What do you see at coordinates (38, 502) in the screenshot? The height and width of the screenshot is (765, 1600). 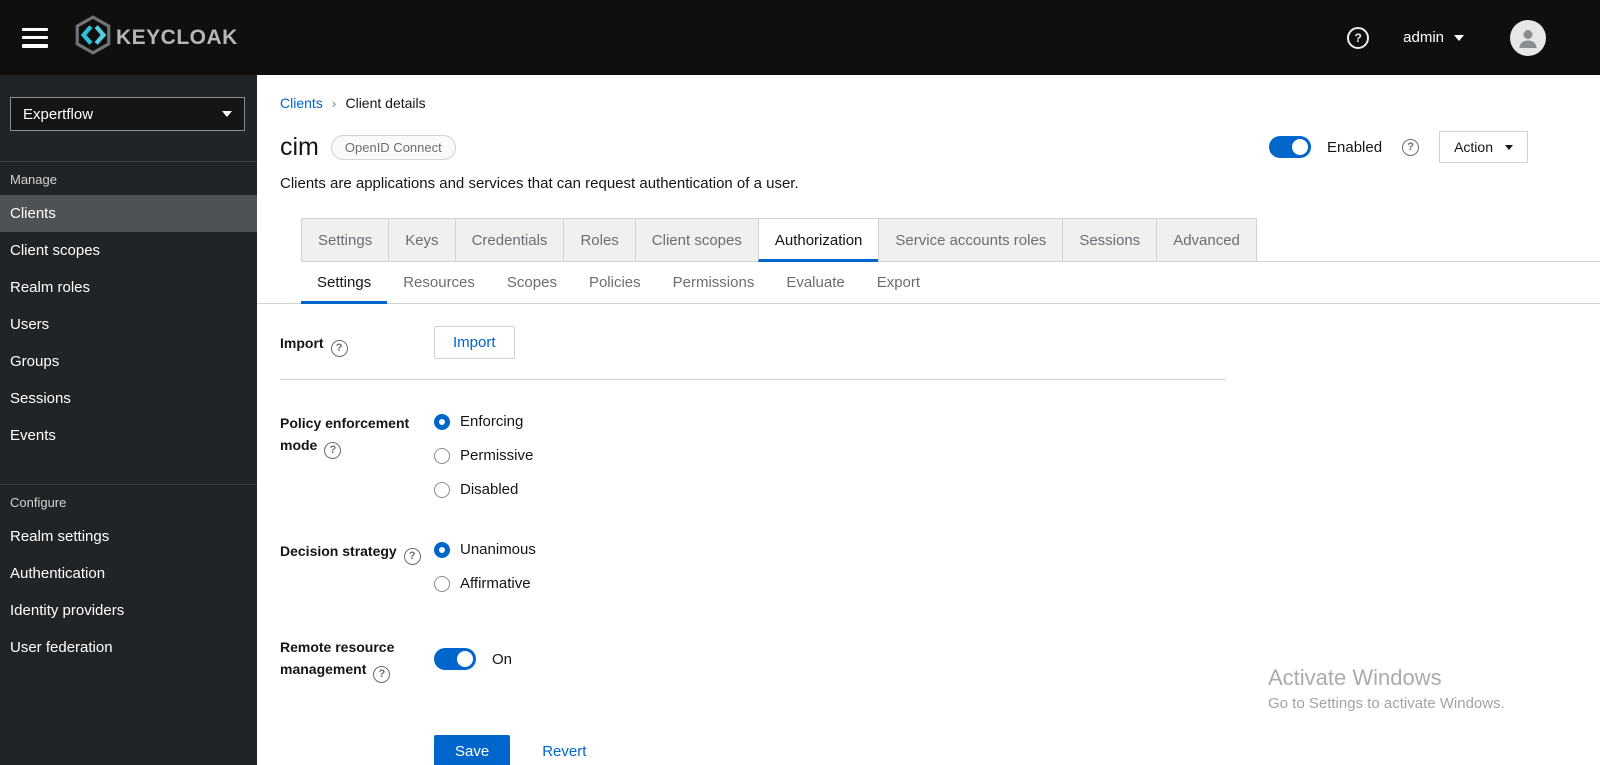 I see `nav-section-label: Configure` at bounding box center [38, 502].